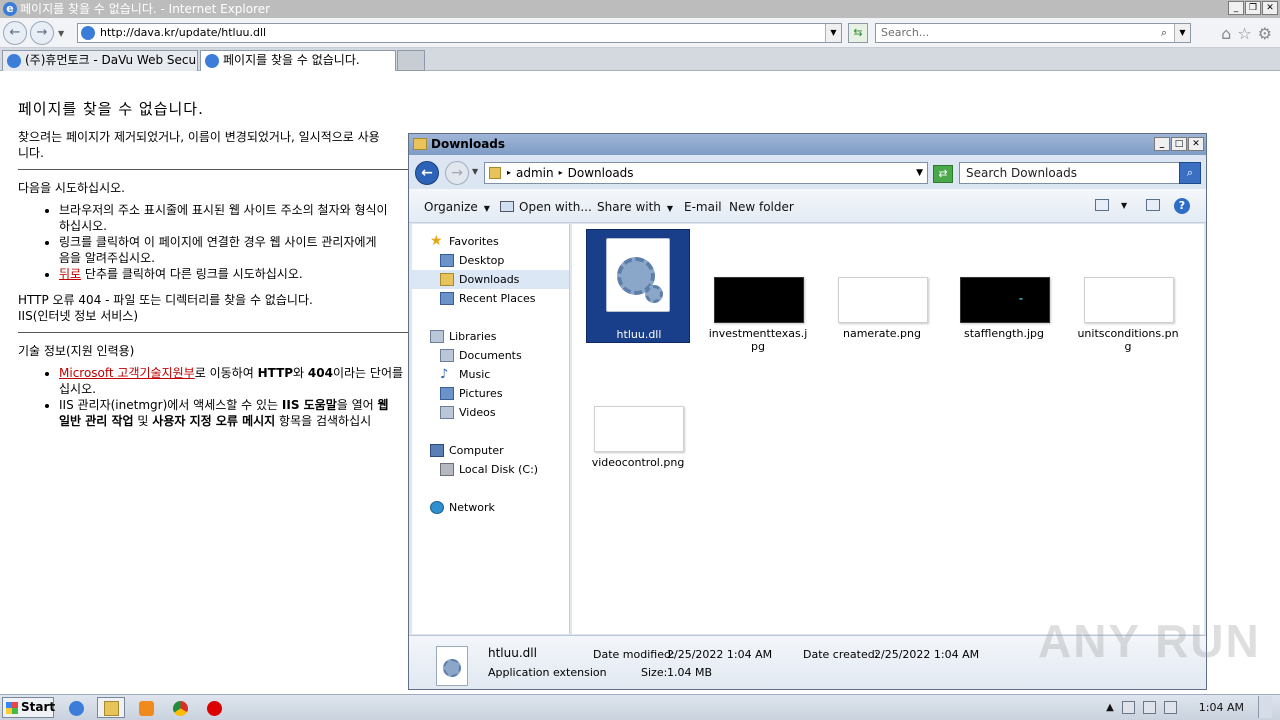 The height and width of the screenshot is (720, 1280). I want to click on try-item-1: 브라우저의 주소 표시줄에 표시된 웹 사이트 주소의 철자와 형식이하십시오., so click(233, 218).